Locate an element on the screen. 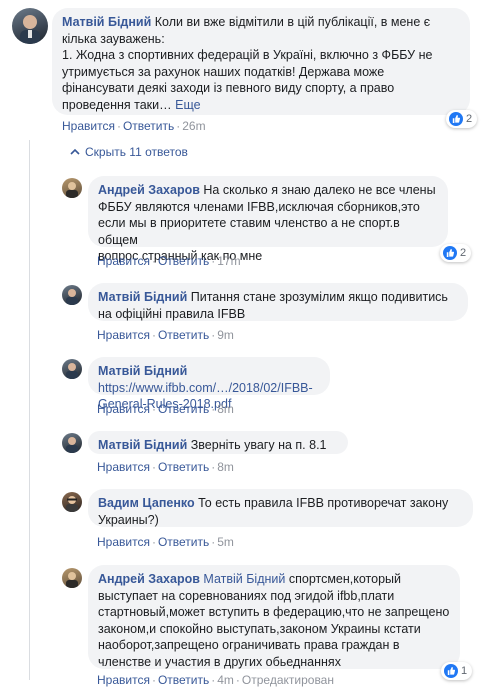 This screenshot has width=481, height=689. comment-actions: Нравится · Ответить · 26m is located at coordinates (134, 126).